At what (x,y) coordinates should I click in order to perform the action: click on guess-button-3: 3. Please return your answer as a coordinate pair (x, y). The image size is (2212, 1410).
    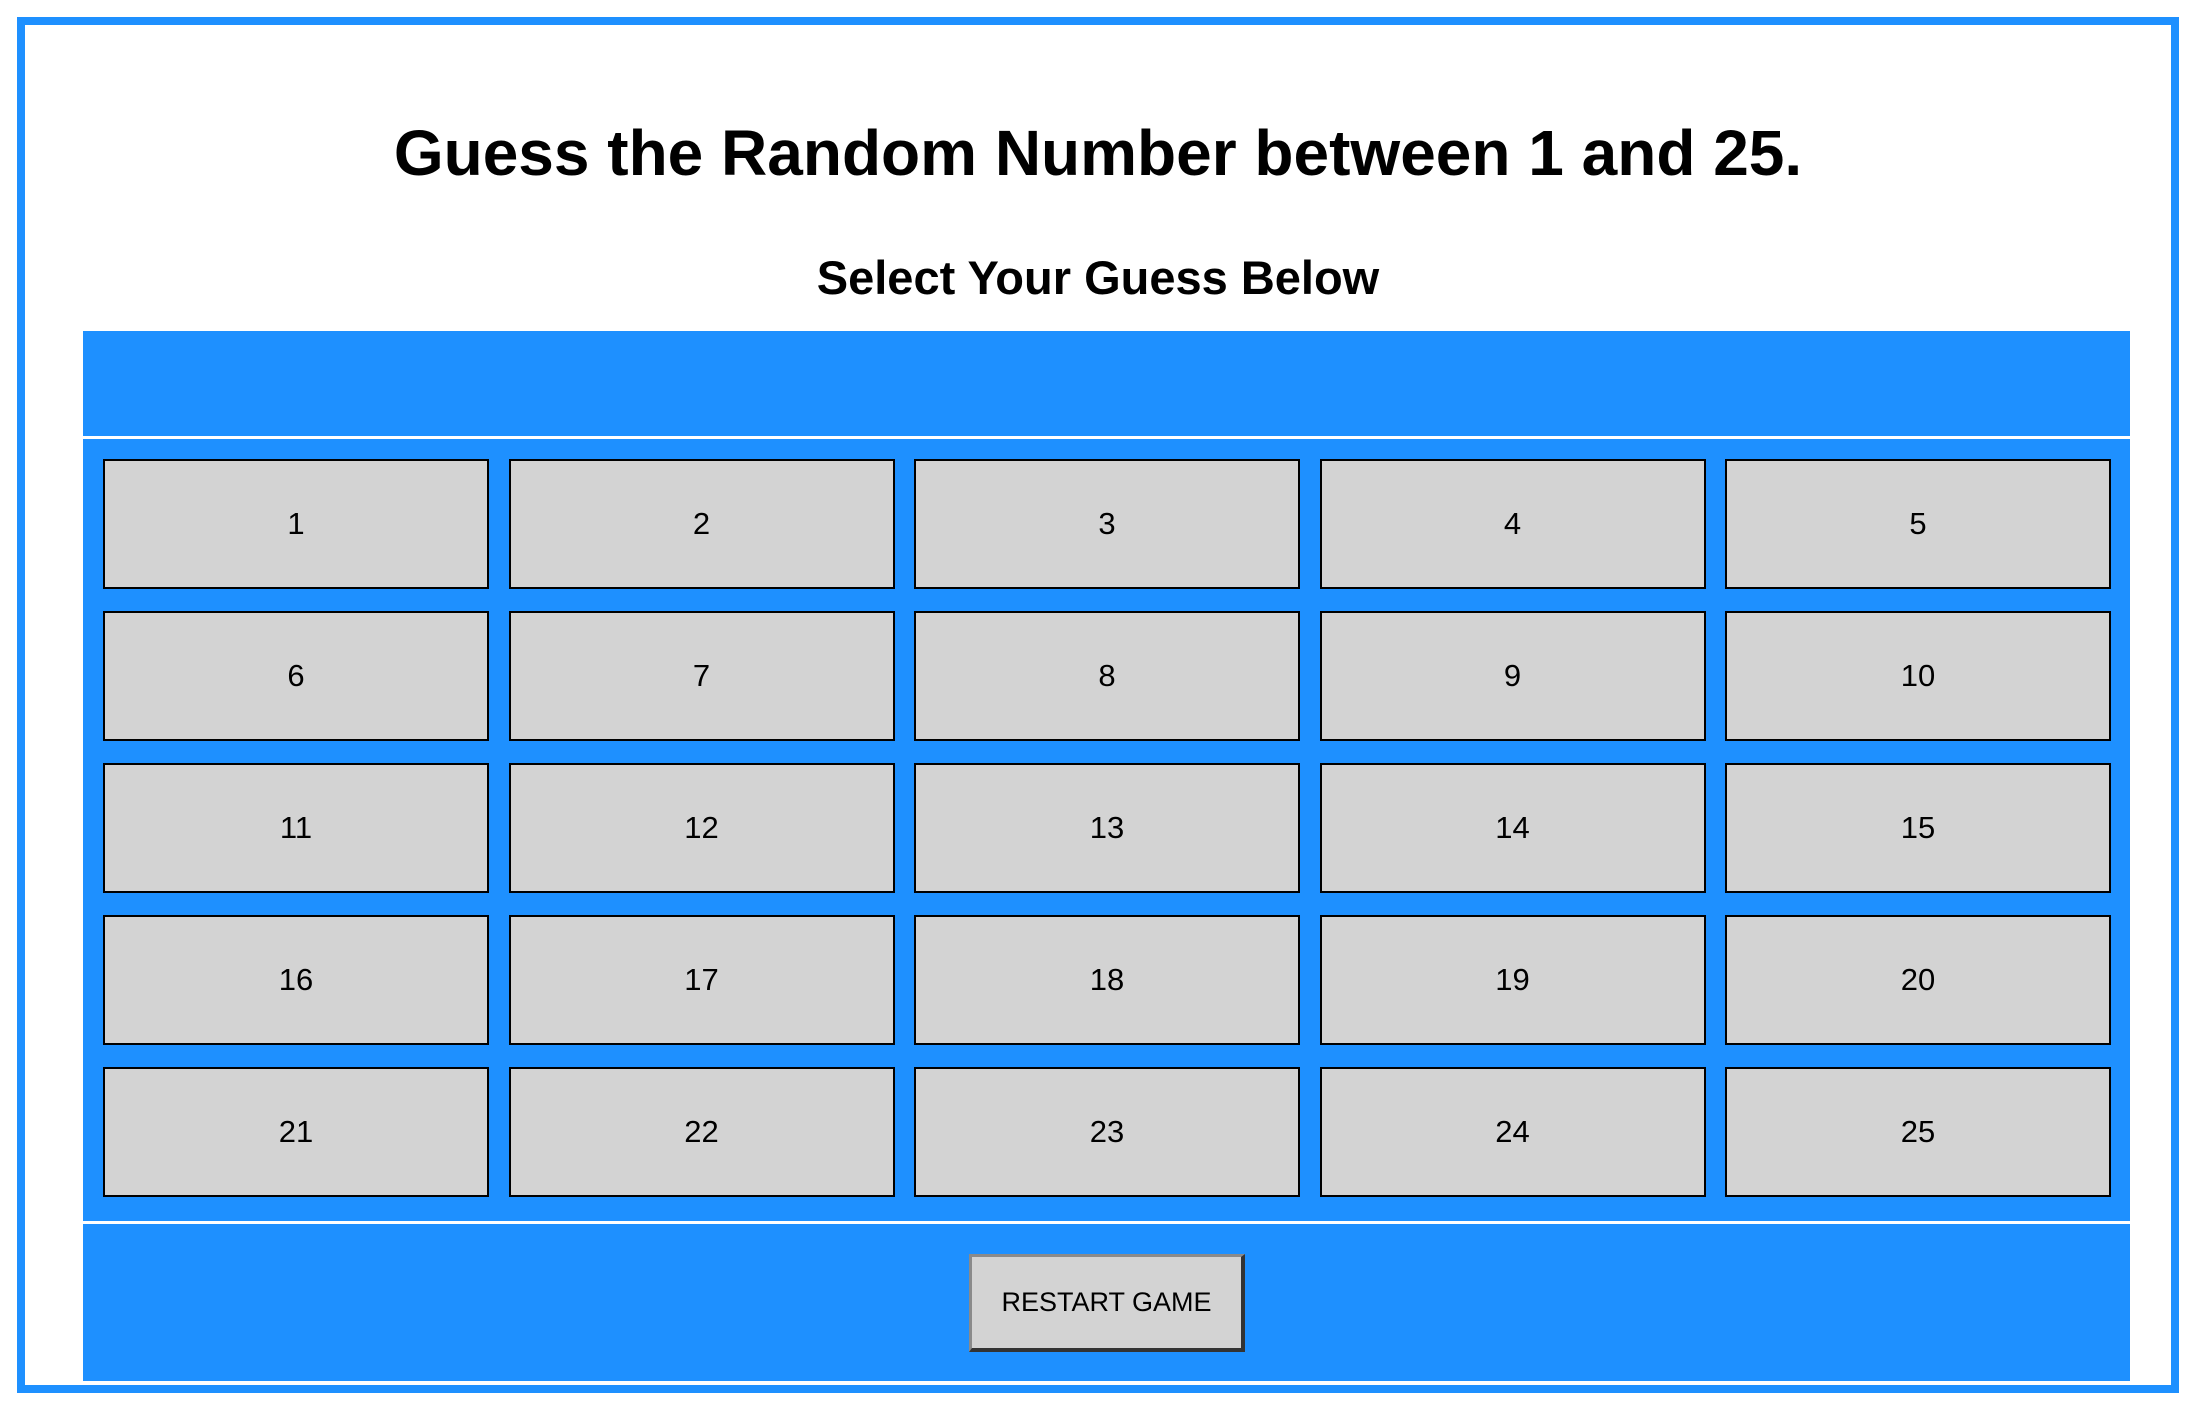
    Looking at the image, I should click on (1107, 524).